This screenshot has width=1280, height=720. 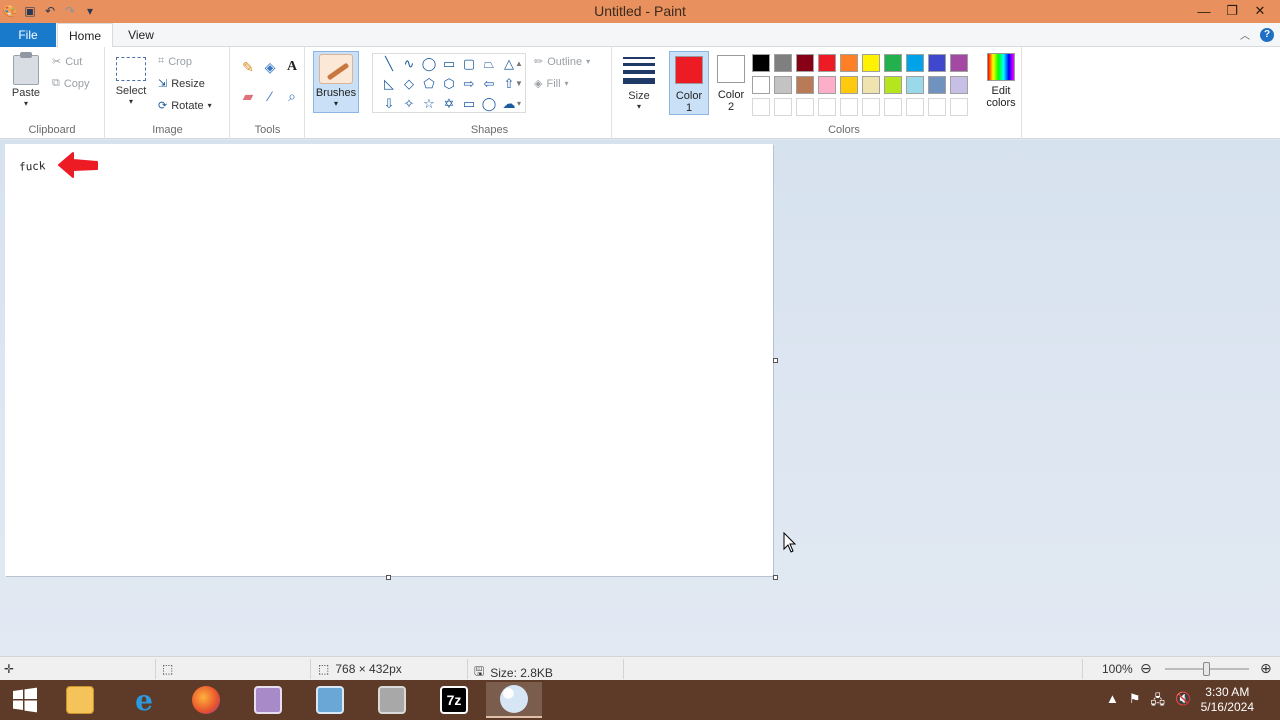 What do you see at coordinates (336, 82) in the screenshot?
I see `brushes-button: Brushes ▾` at bounding box center [336, 82].